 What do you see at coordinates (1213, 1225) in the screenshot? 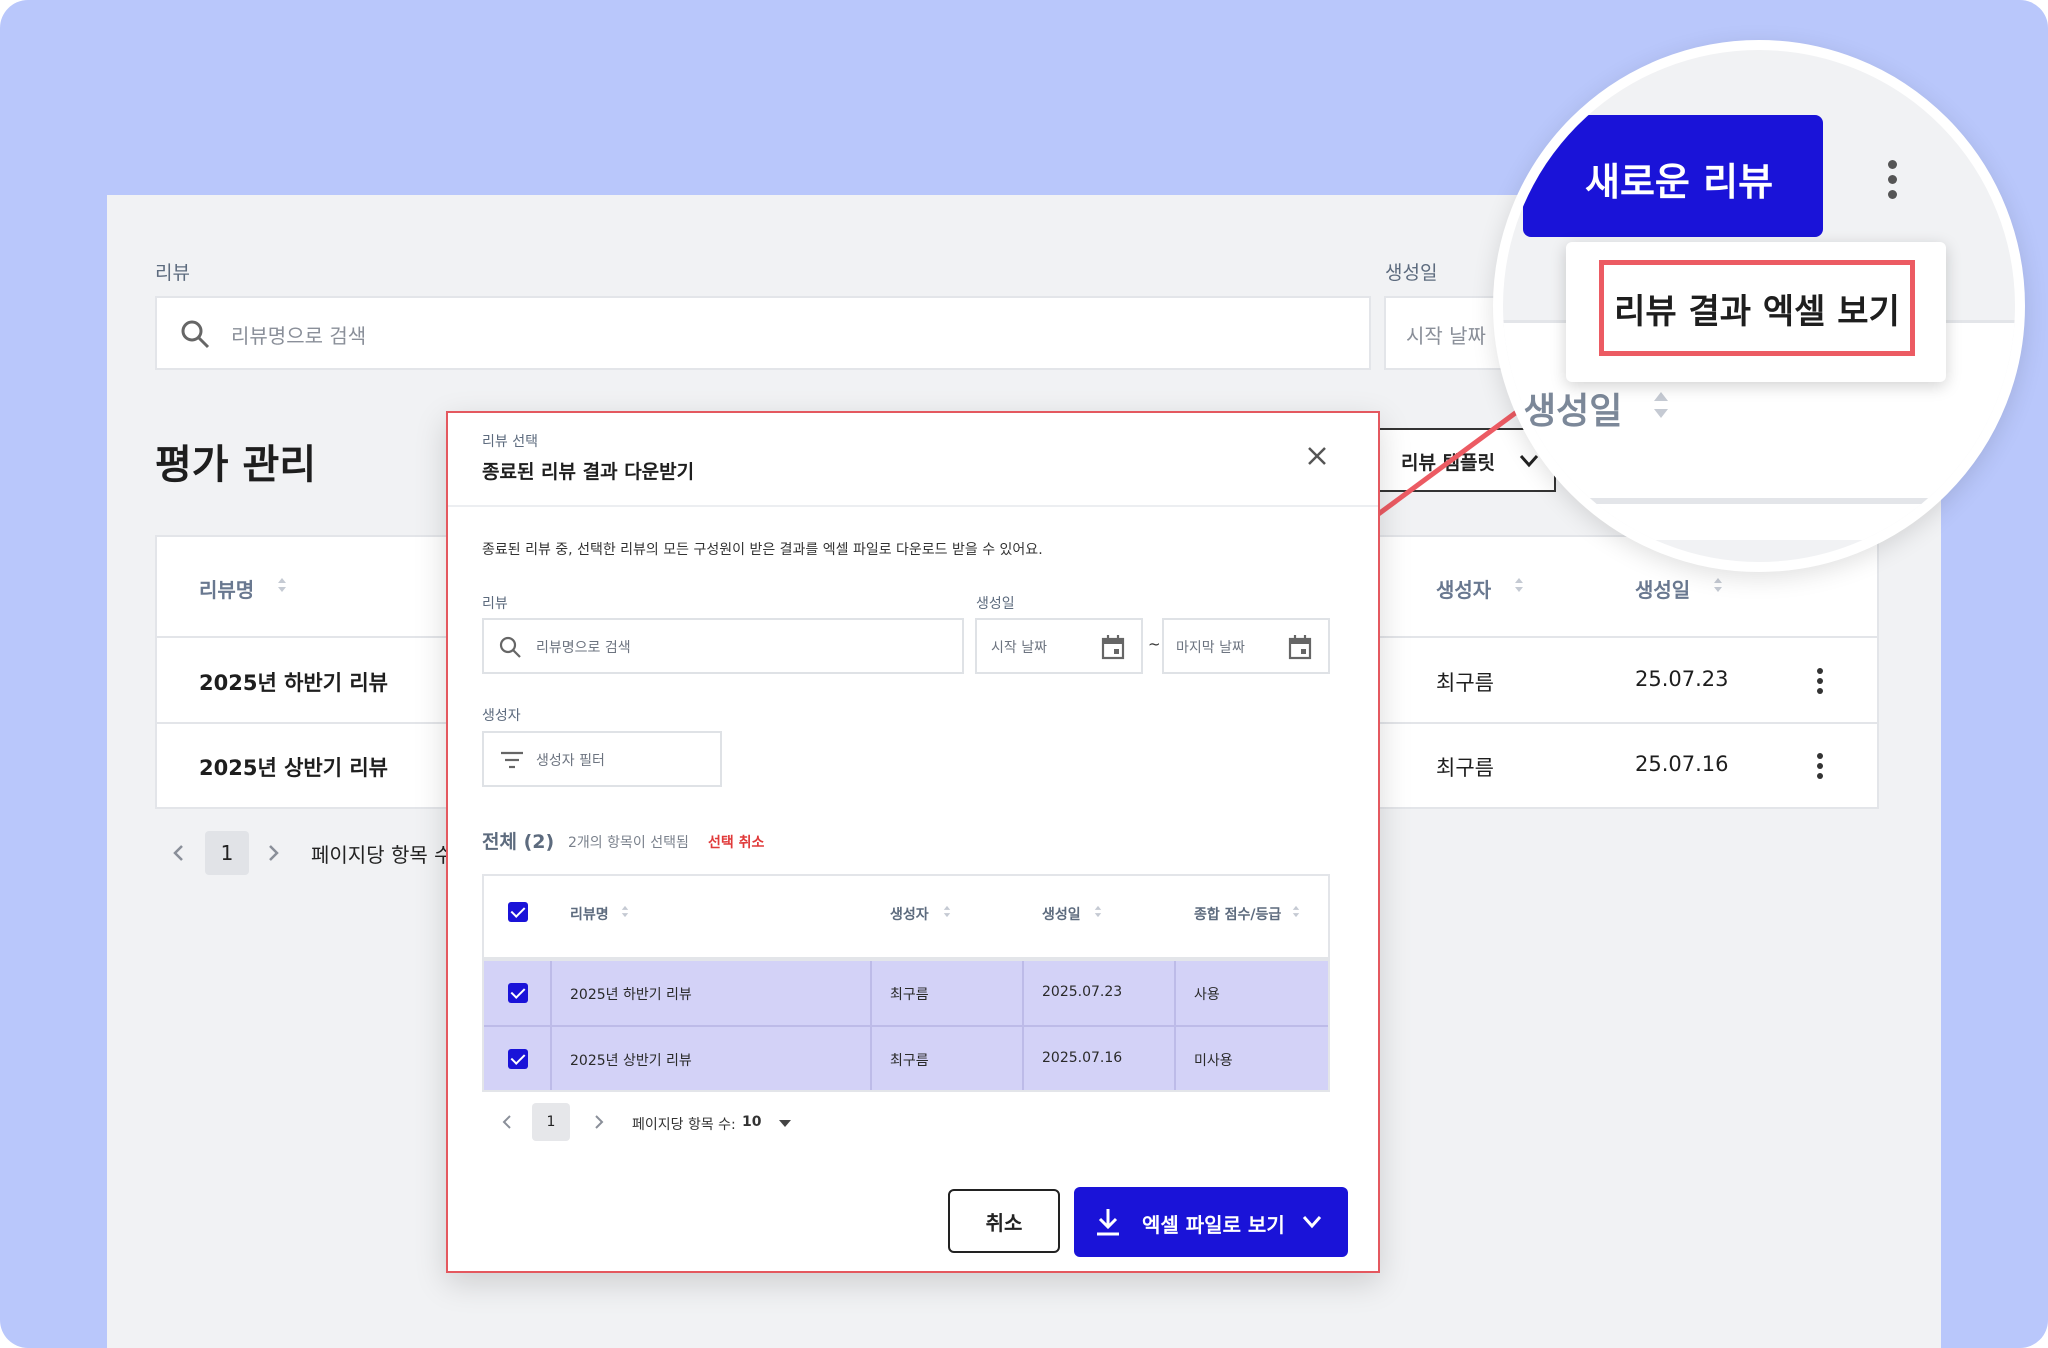
I see `excel-button-label: 엑셀 파일로 보기` at bounding box center [1213, 1225].